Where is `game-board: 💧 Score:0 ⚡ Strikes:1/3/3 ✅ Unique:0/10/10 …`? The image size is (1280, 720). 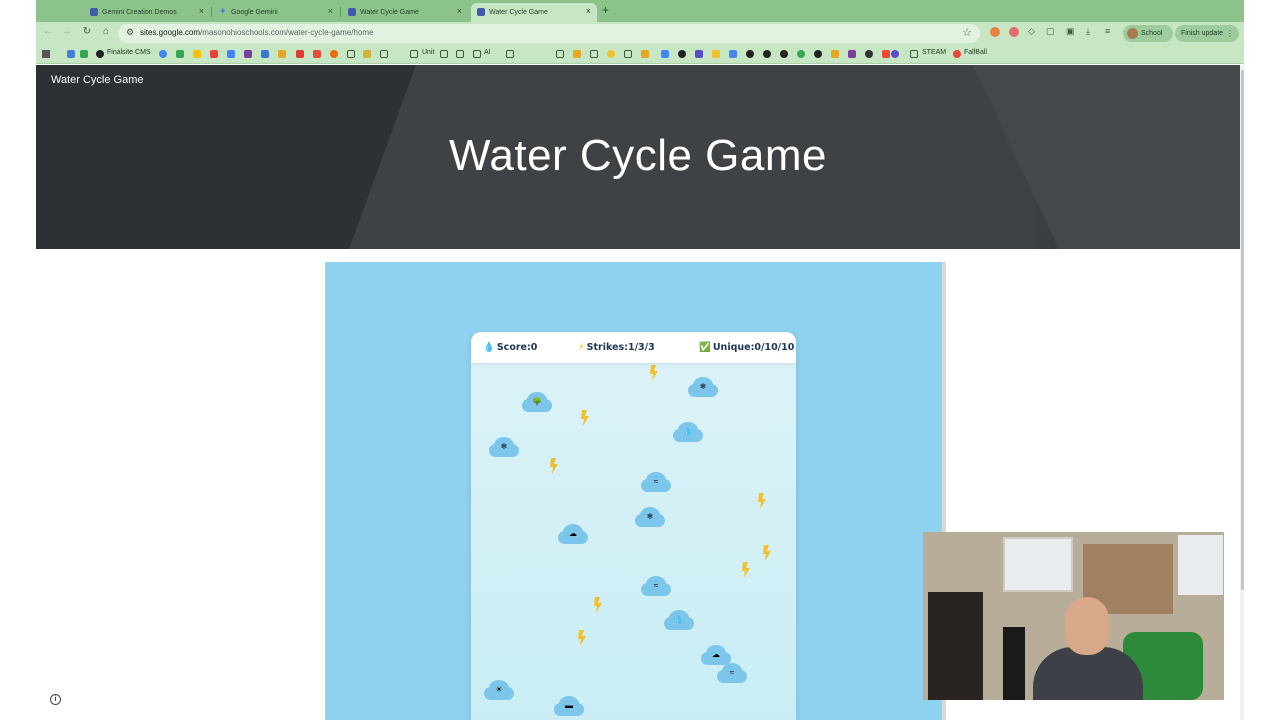
game-board: 💧 Score:0 ⚡ Strikes:1/3/3 ✅ Unique:0/10/10 … is located at coordinates (633, 526).